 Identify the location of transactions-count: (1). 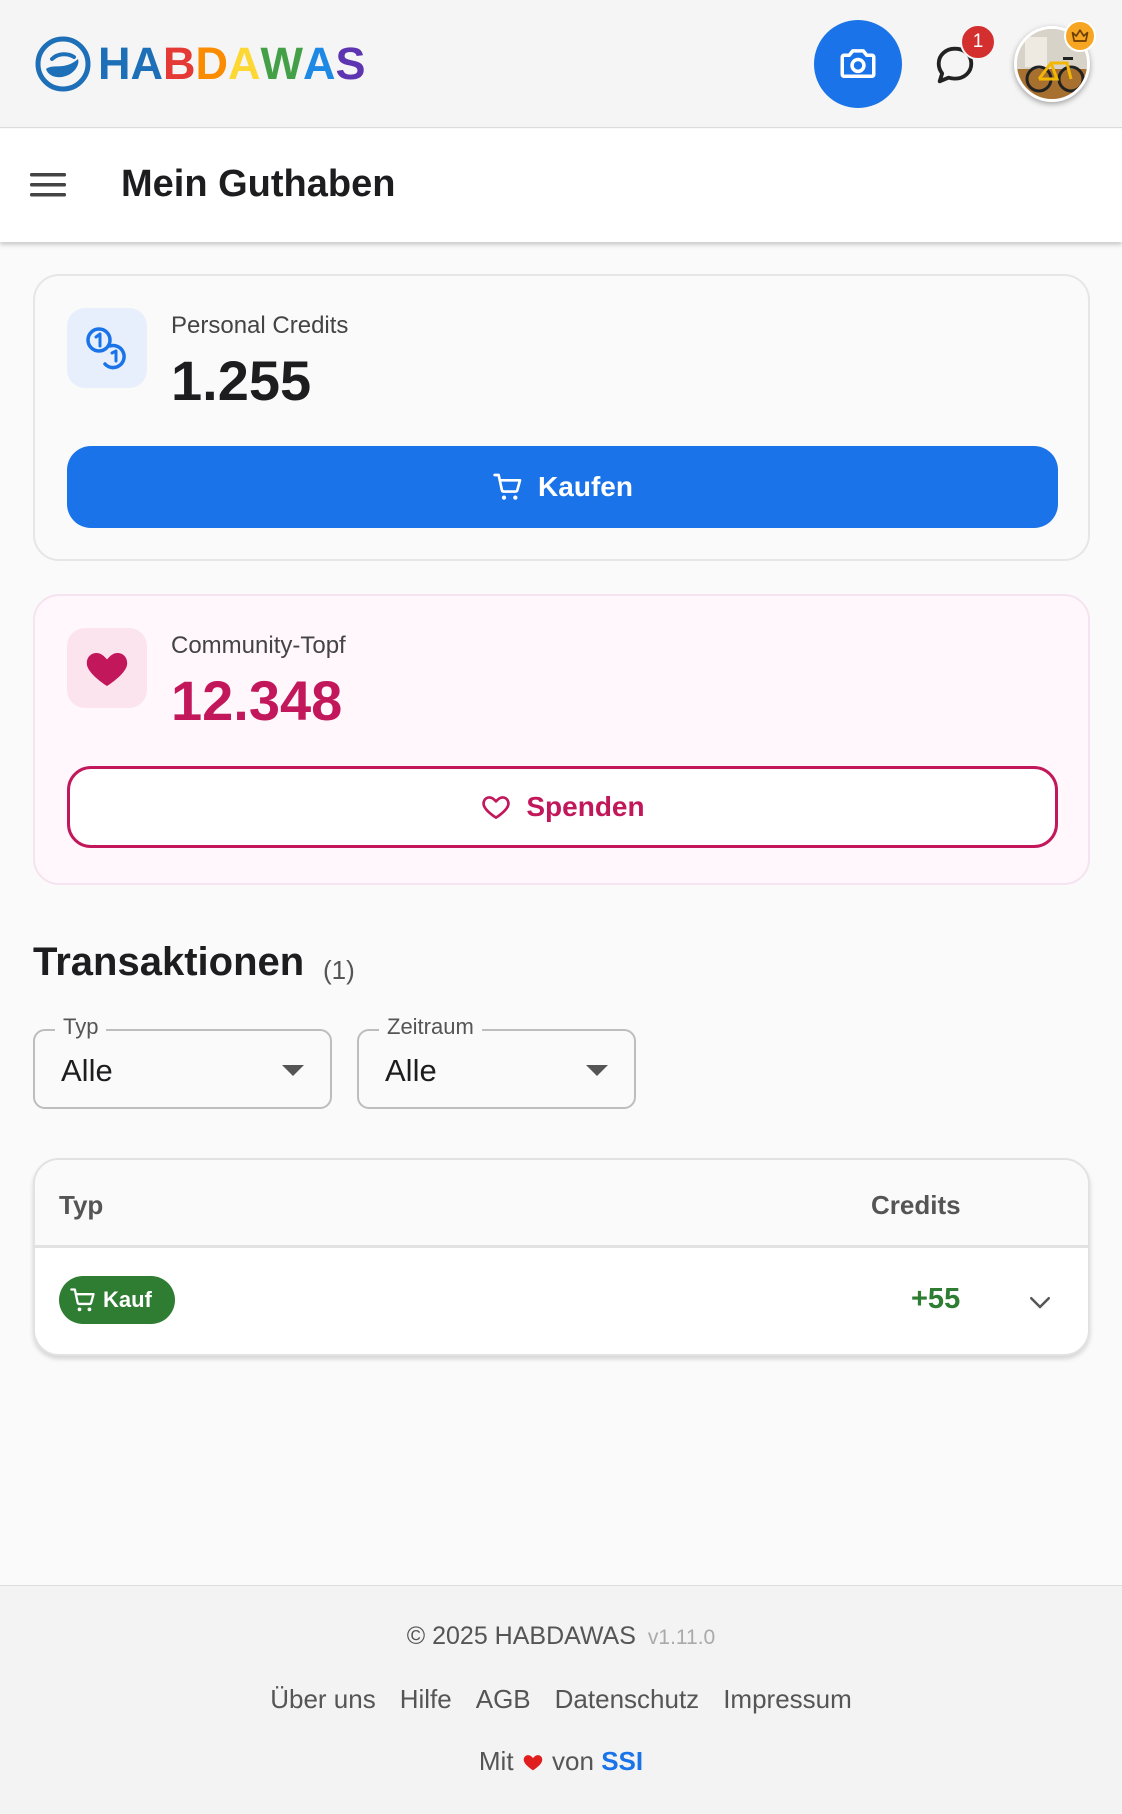
(339, 970).